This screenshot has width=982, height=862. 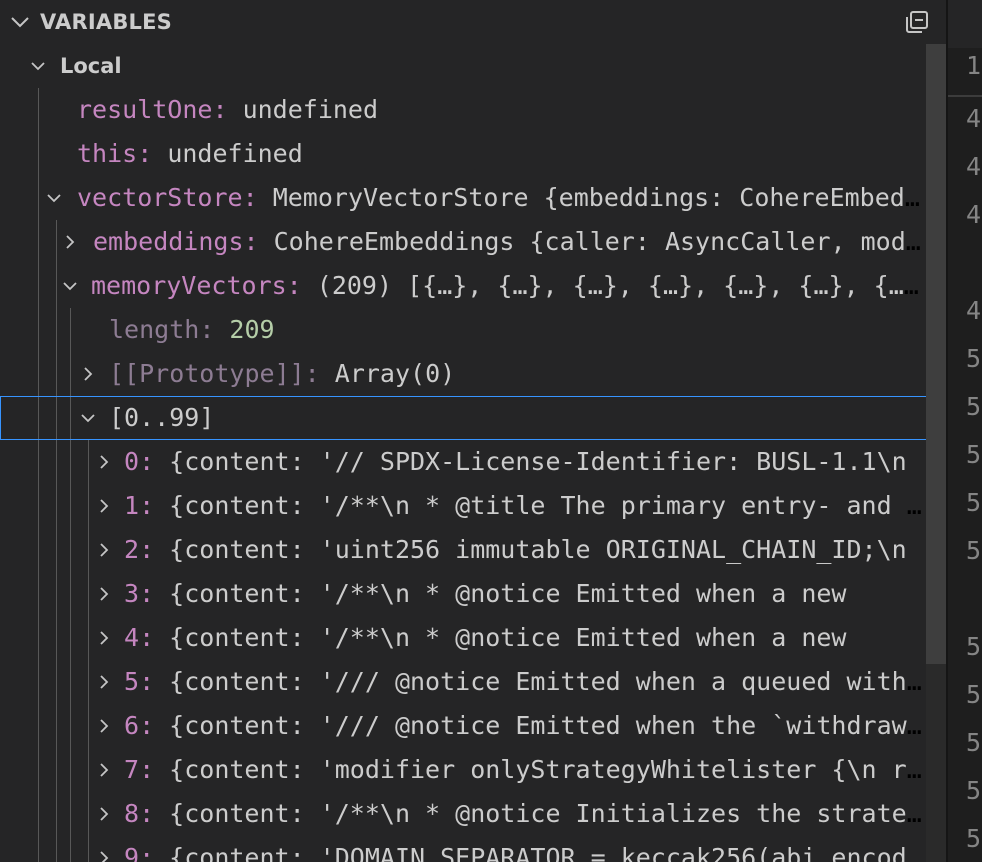 I want to click on variable-name: vectorStore, so click(x=160, y=197).